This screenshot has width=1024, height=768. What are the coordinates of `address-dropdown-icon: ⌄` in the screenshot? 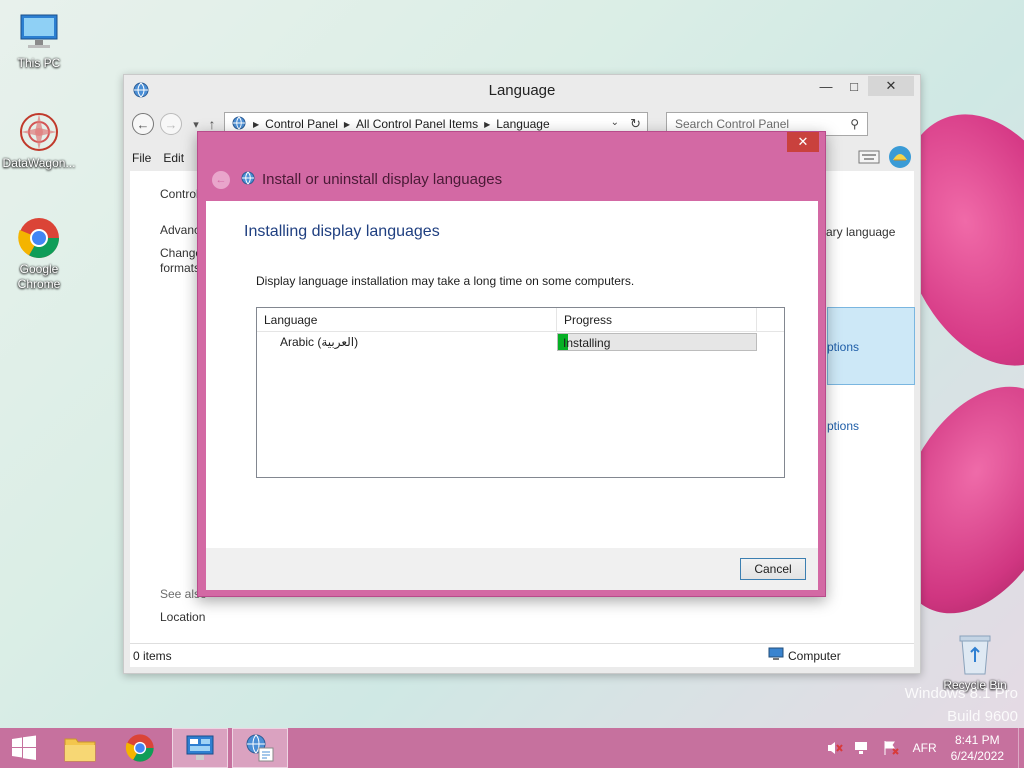 It's located at (615, 122).